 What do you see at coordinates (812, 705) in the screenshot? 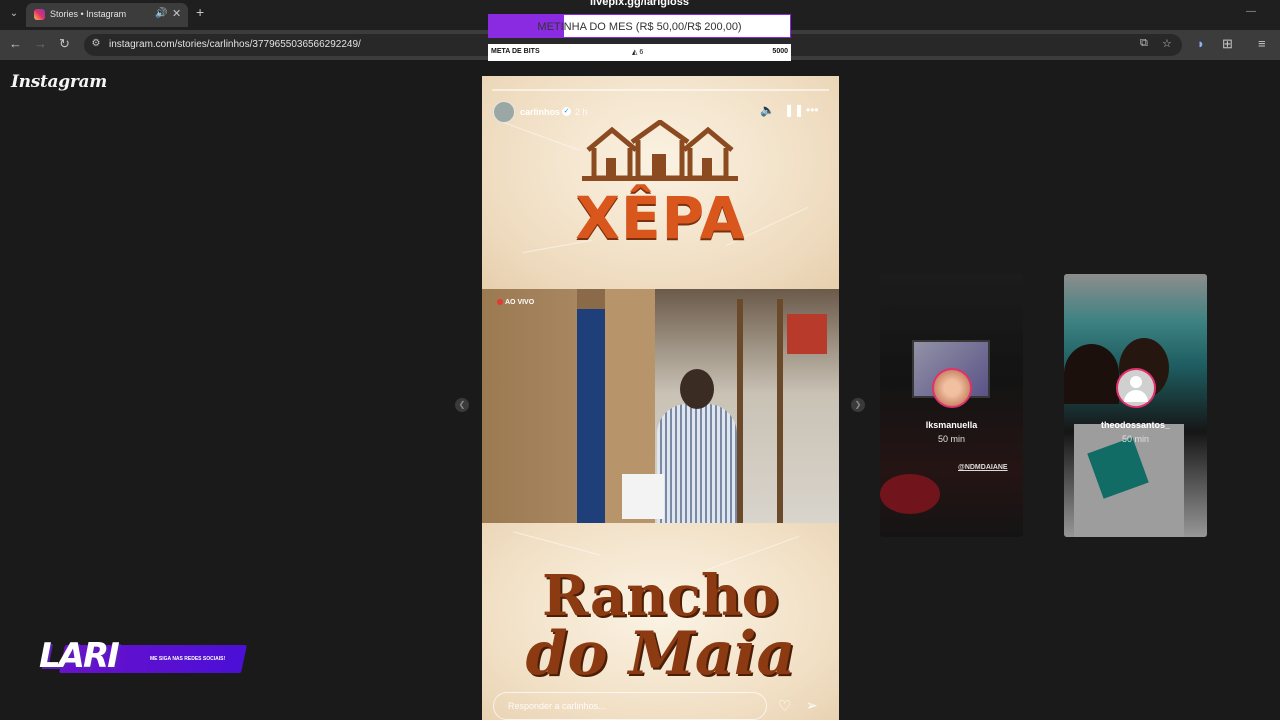
I see `send-icon: ➢` at bounding box center [812, 705].